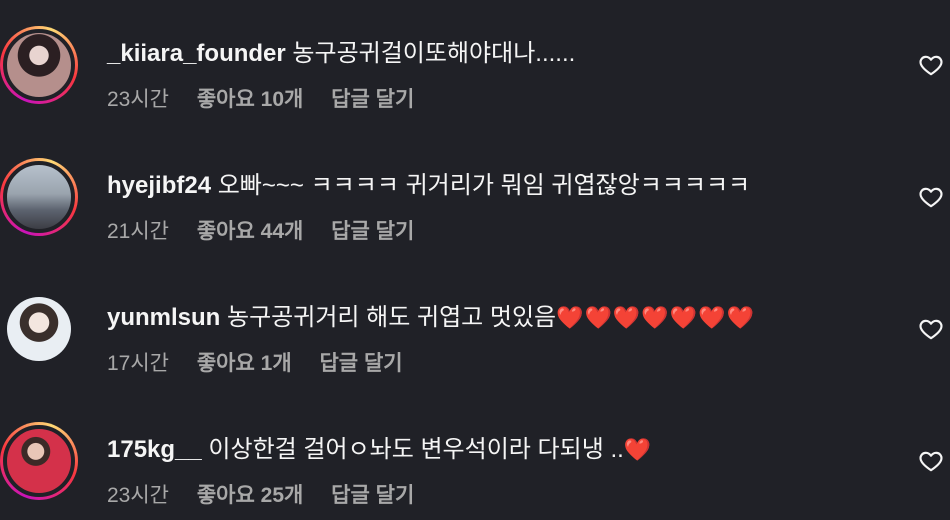 The width and height of the screenshot is (950, 520). What do you see at coordinates (250, 99) in the screenshot?
I see `comment-likes: 좋아요 10개` at bounding box center [250, 99].